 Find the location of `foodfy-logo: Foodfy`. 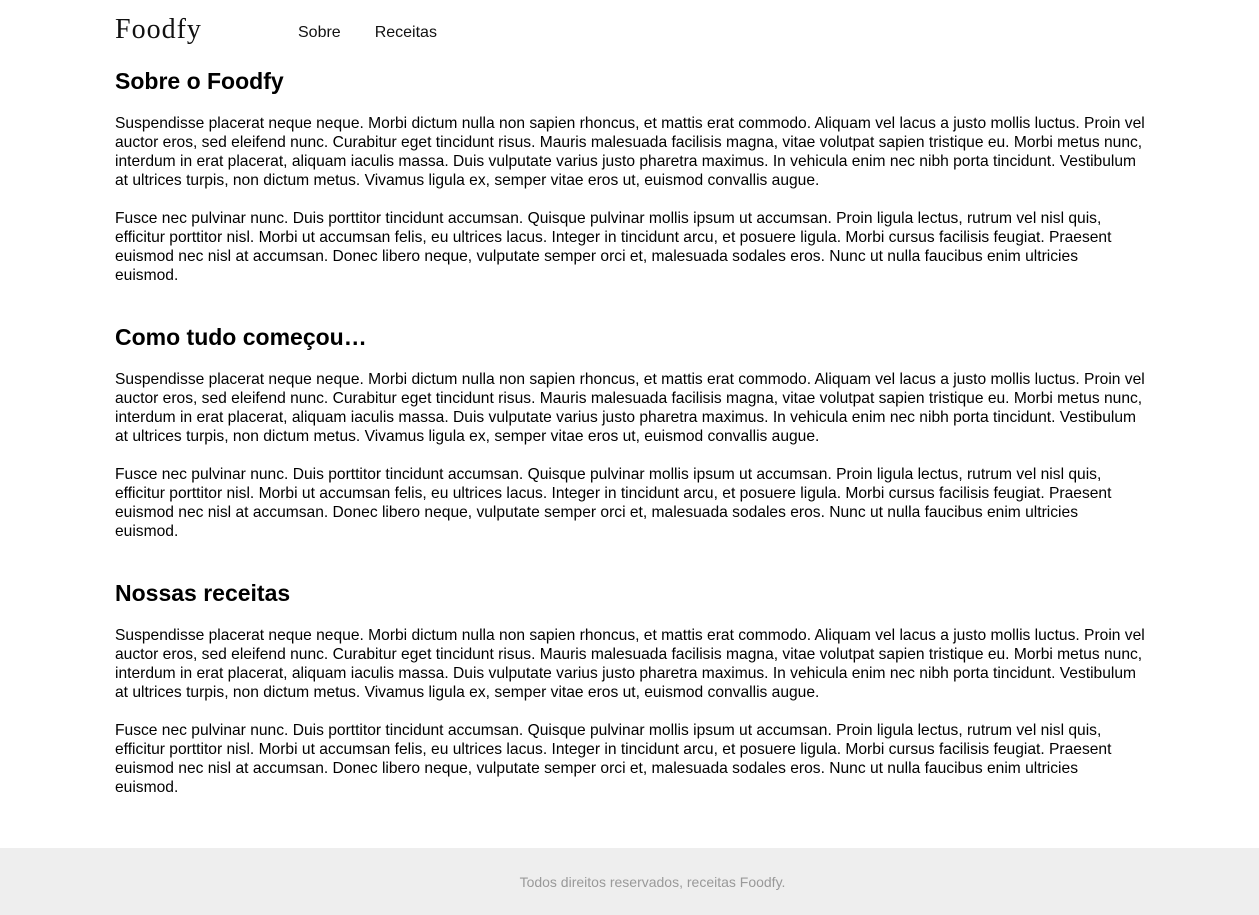

foodfy-logo: Foodfy is located at coordinates (206, 30).